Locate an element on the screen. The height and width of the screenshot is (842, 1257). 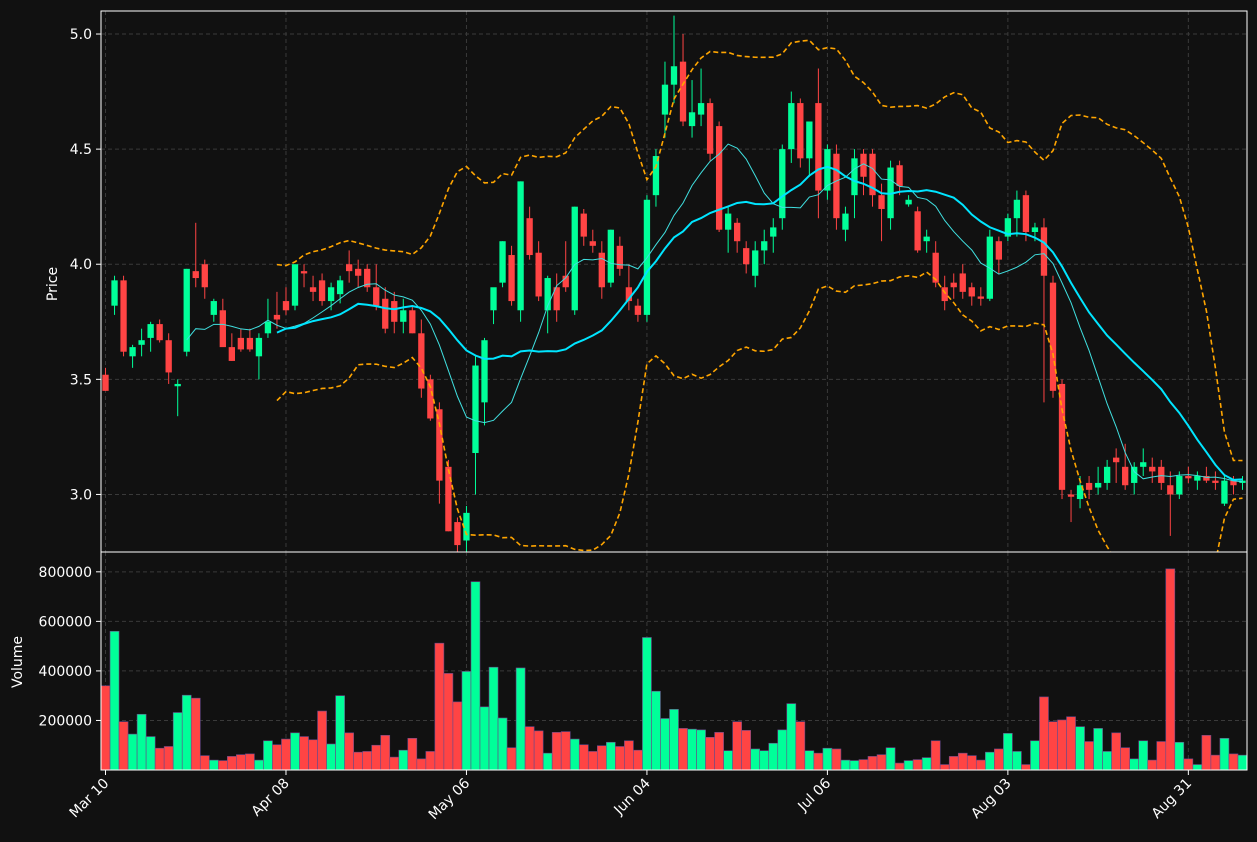
volume-y-tick-label: 400000 is located at coordinates (65, 672).